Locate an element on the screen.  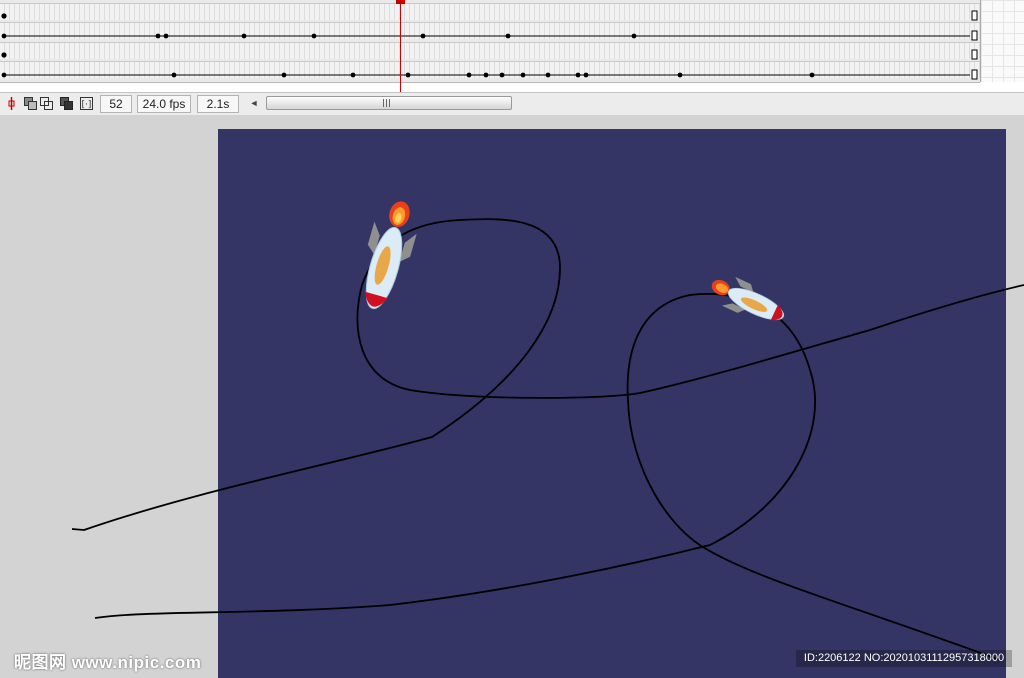
rocket-flame-icon is located at coordinates (399, 214).